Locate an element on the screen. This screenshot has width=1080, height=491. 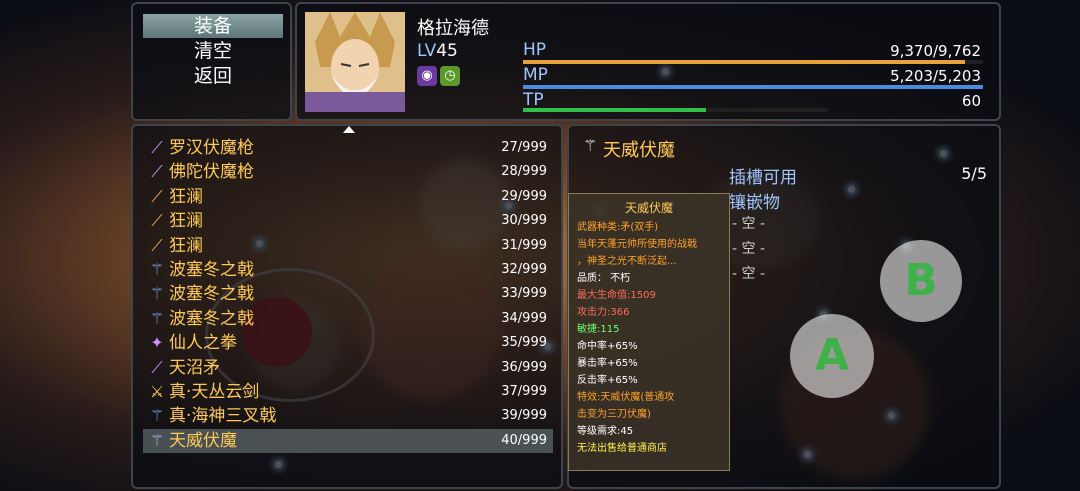
item-count: 28/999 is located at coordinates (524, 172).